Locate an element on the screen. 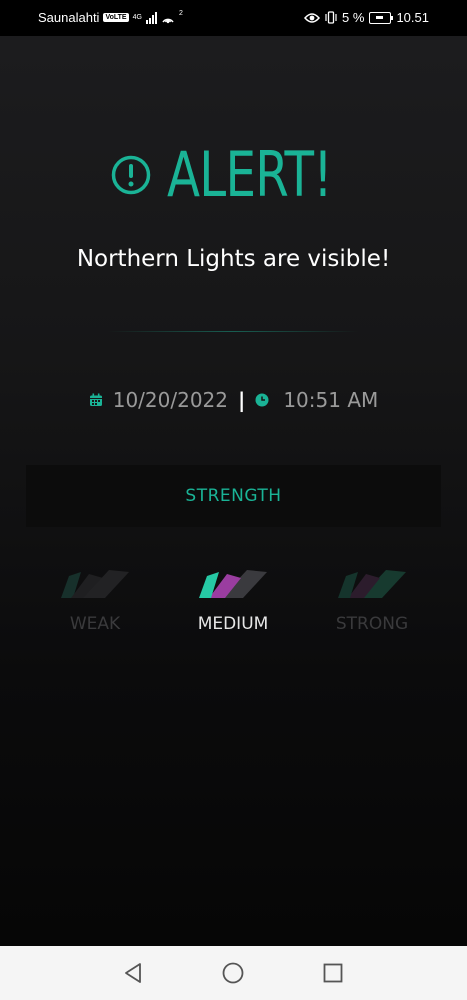  strength-levels: WEAK MEDIUM STRONG is located at coordinates (233, 609).